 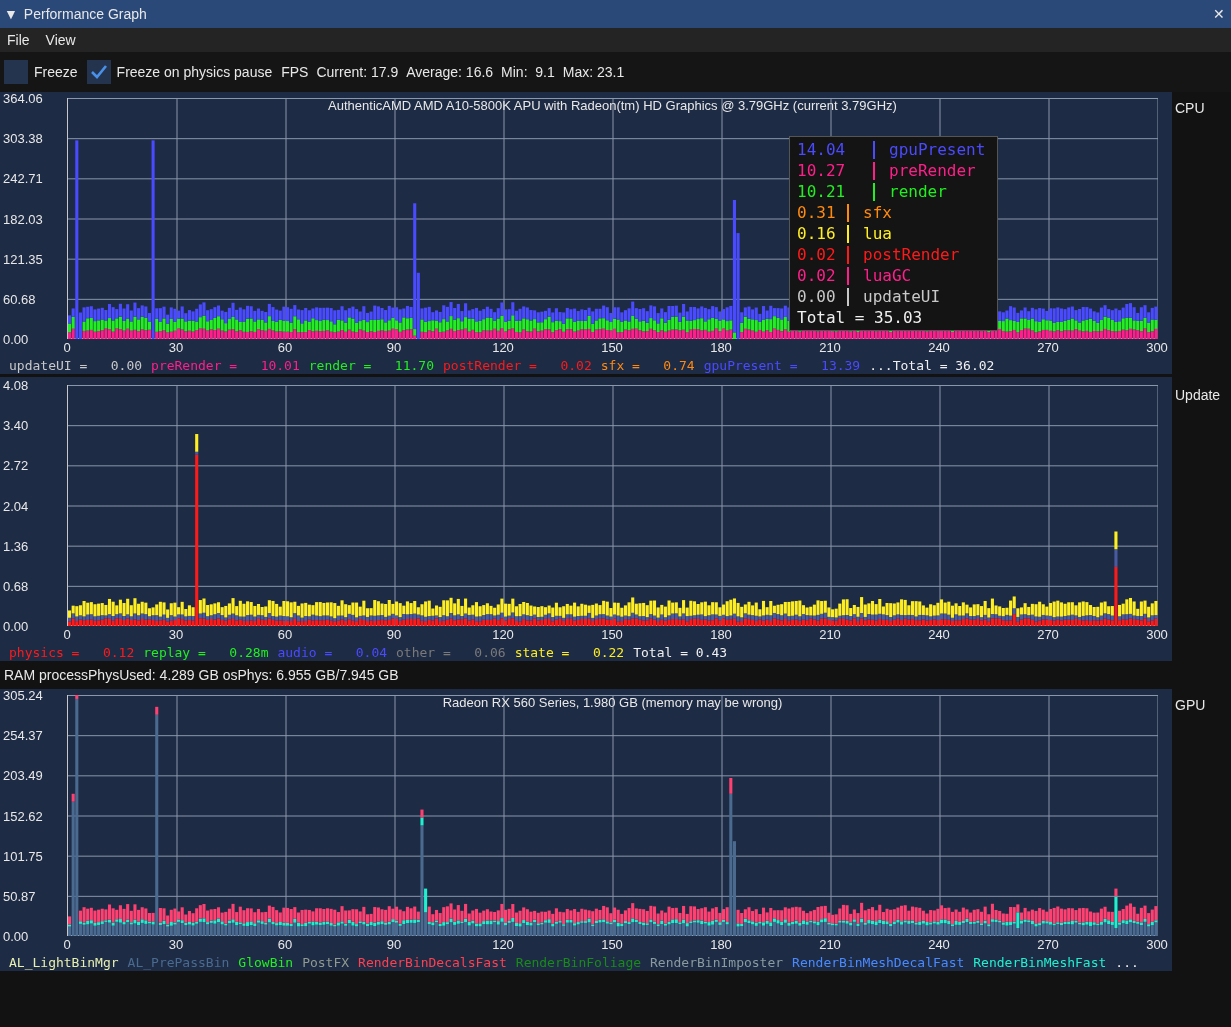 What do you see at coordinates (717, 962) in the screenshot?
I see `legend-item: RenderBinImposter` at bounding box center [717, 962].